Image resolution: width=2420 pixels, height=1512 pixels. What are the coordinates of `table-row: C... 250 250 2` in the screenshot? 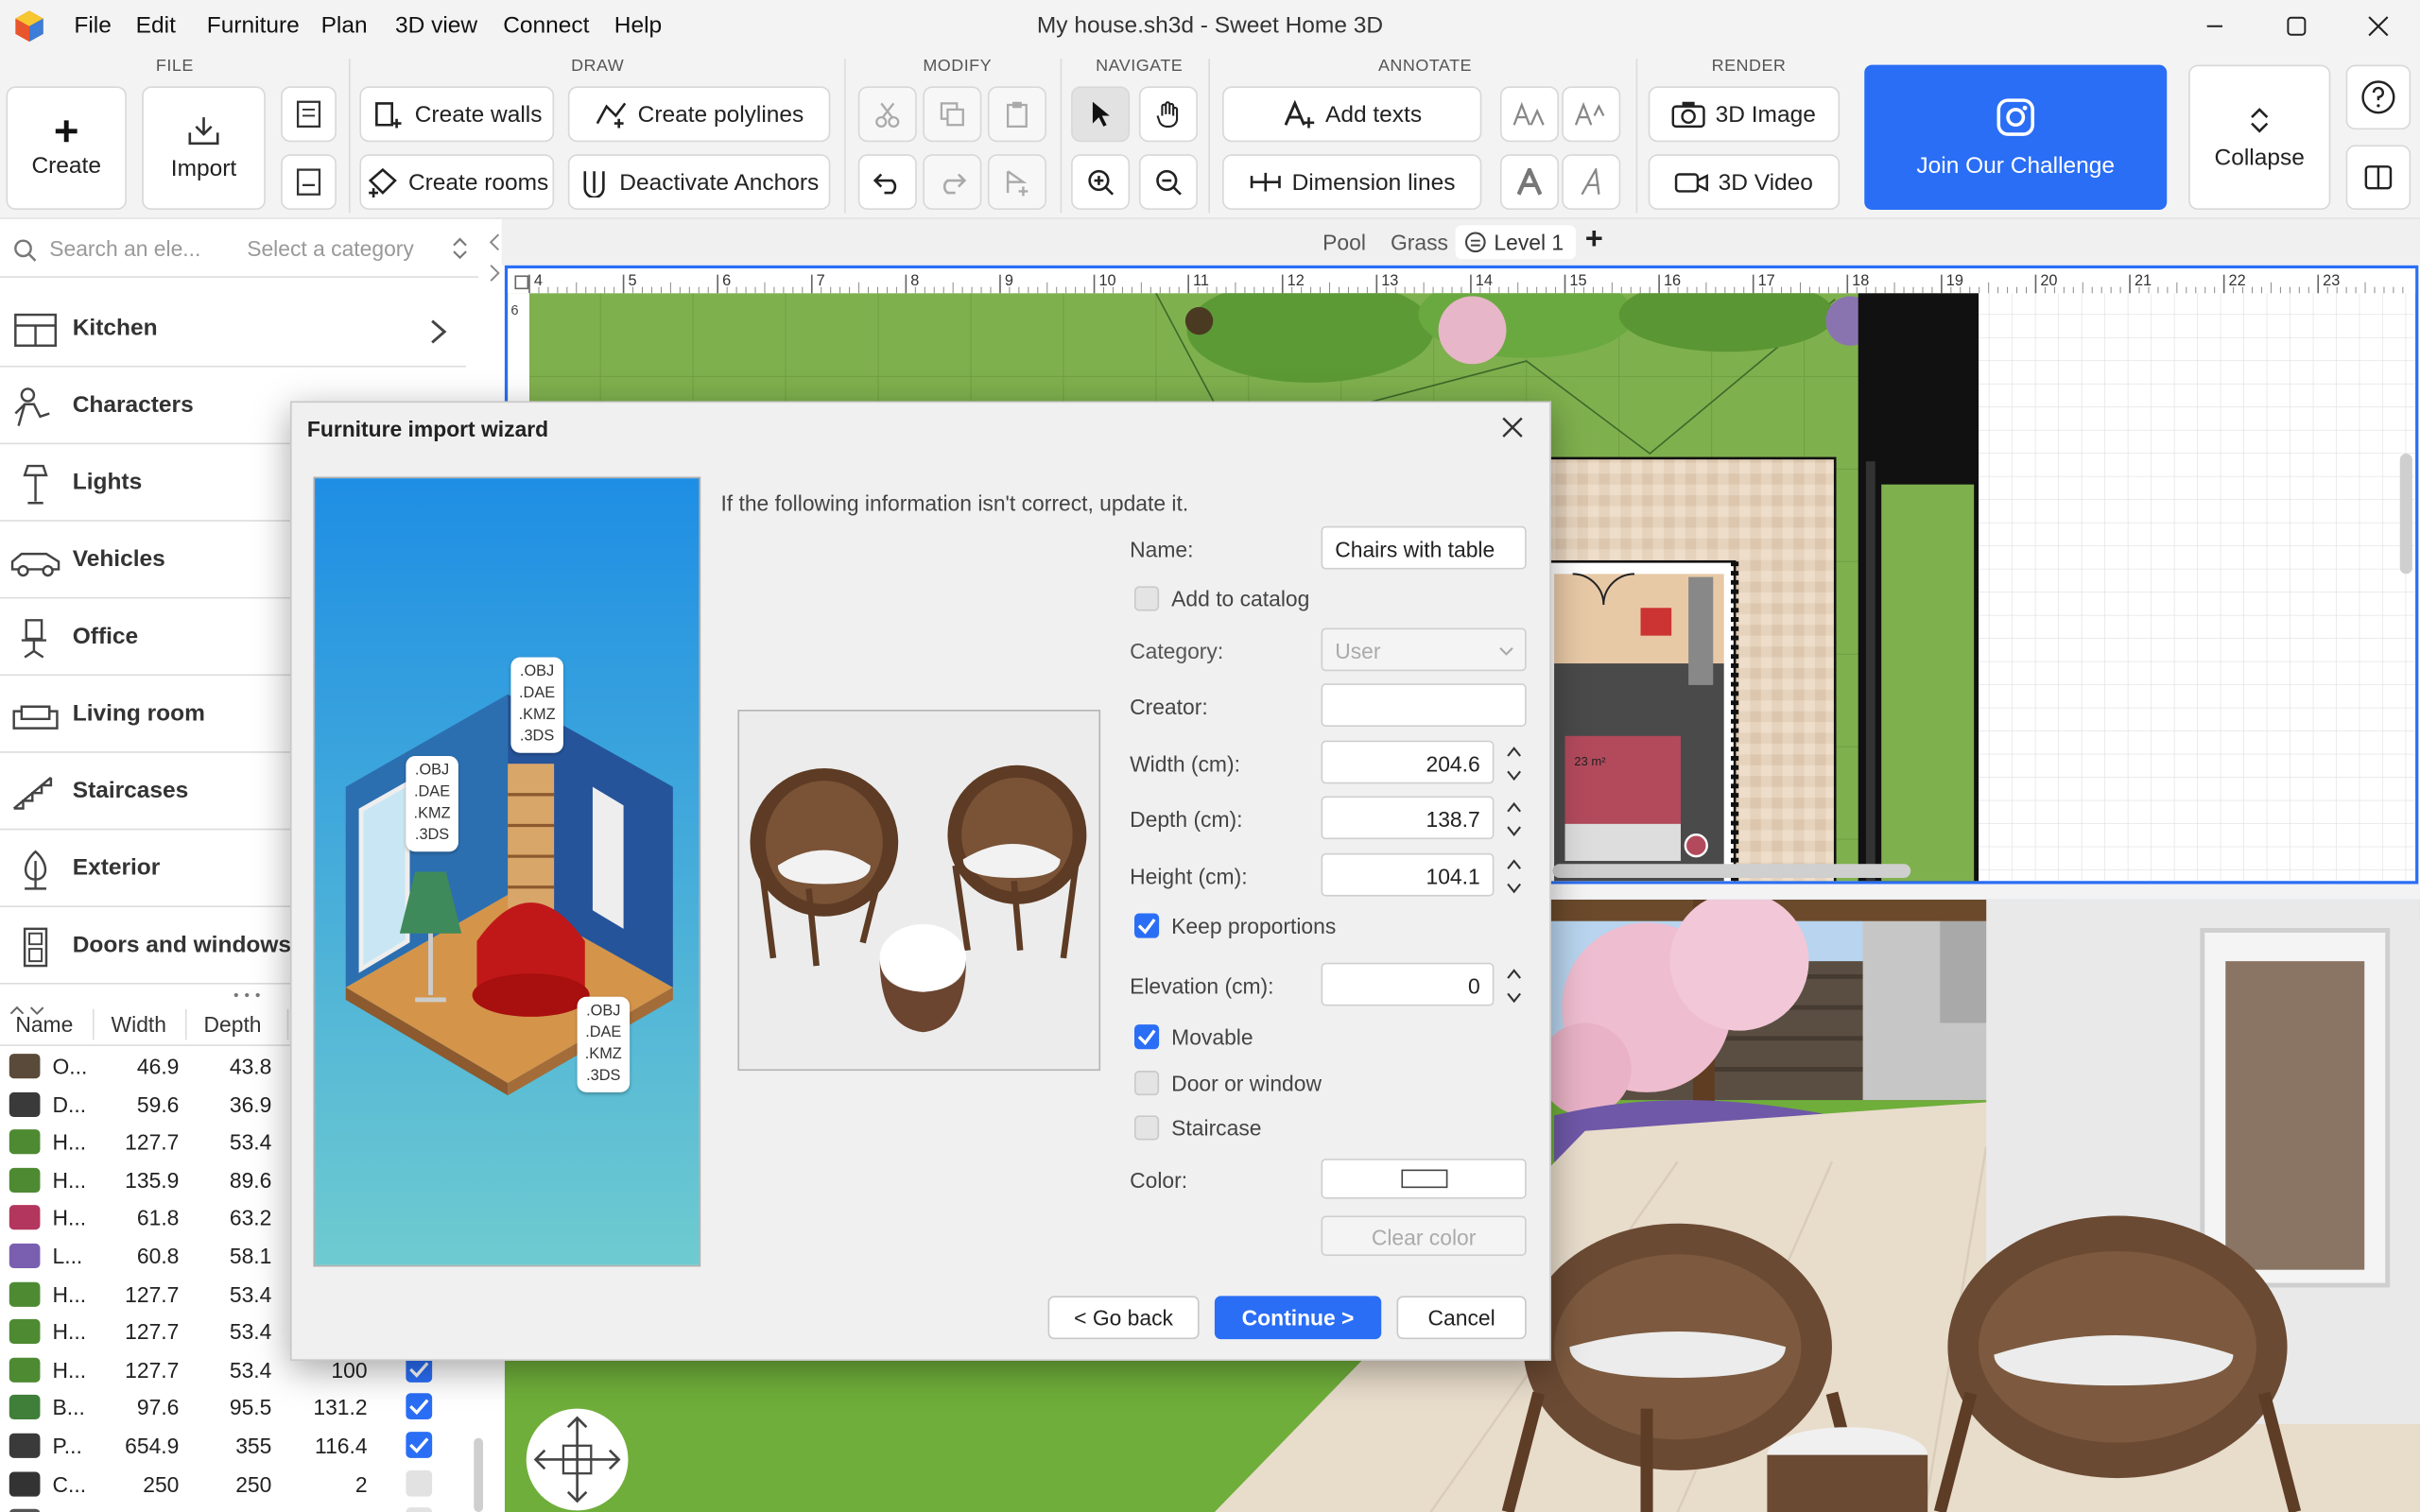 It's located at (239, 1484).